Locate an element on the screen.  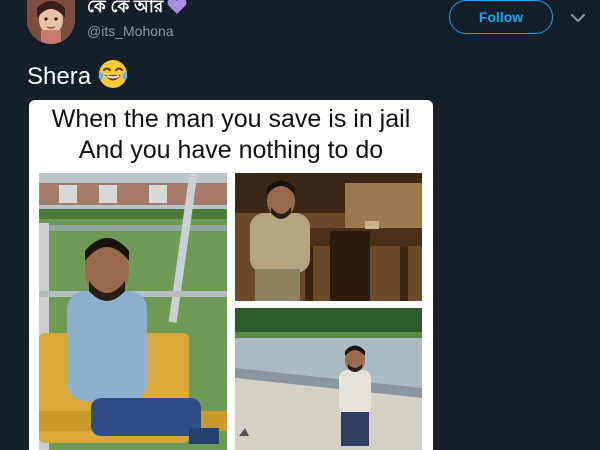
meme-panel-pool is located at coordinates (328, 379).